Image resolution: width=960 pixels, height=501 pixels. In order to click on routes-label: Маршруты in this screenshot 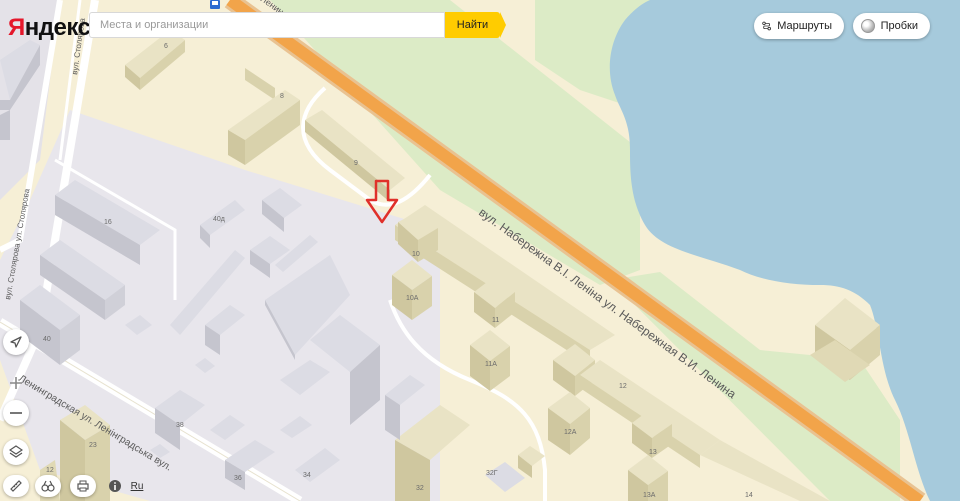, I will do `click(804, 26)`.